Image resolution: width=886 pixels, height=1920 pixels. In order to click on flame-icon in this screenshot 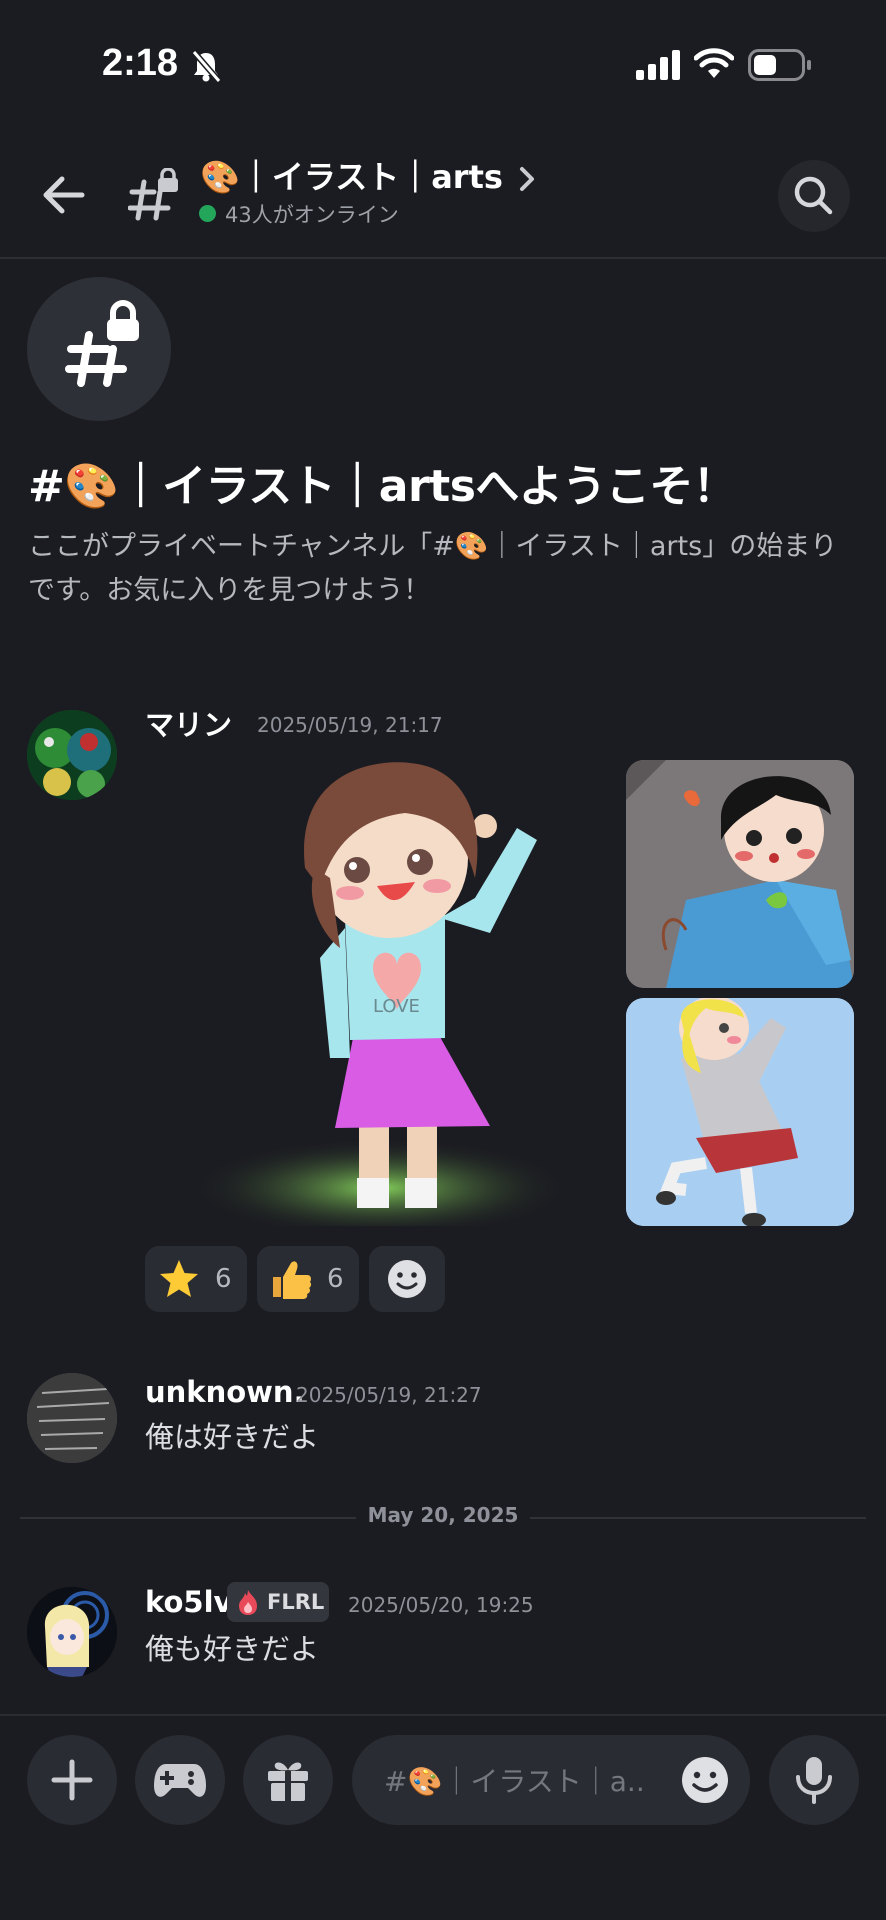, I will do `click(248, 1602)`.